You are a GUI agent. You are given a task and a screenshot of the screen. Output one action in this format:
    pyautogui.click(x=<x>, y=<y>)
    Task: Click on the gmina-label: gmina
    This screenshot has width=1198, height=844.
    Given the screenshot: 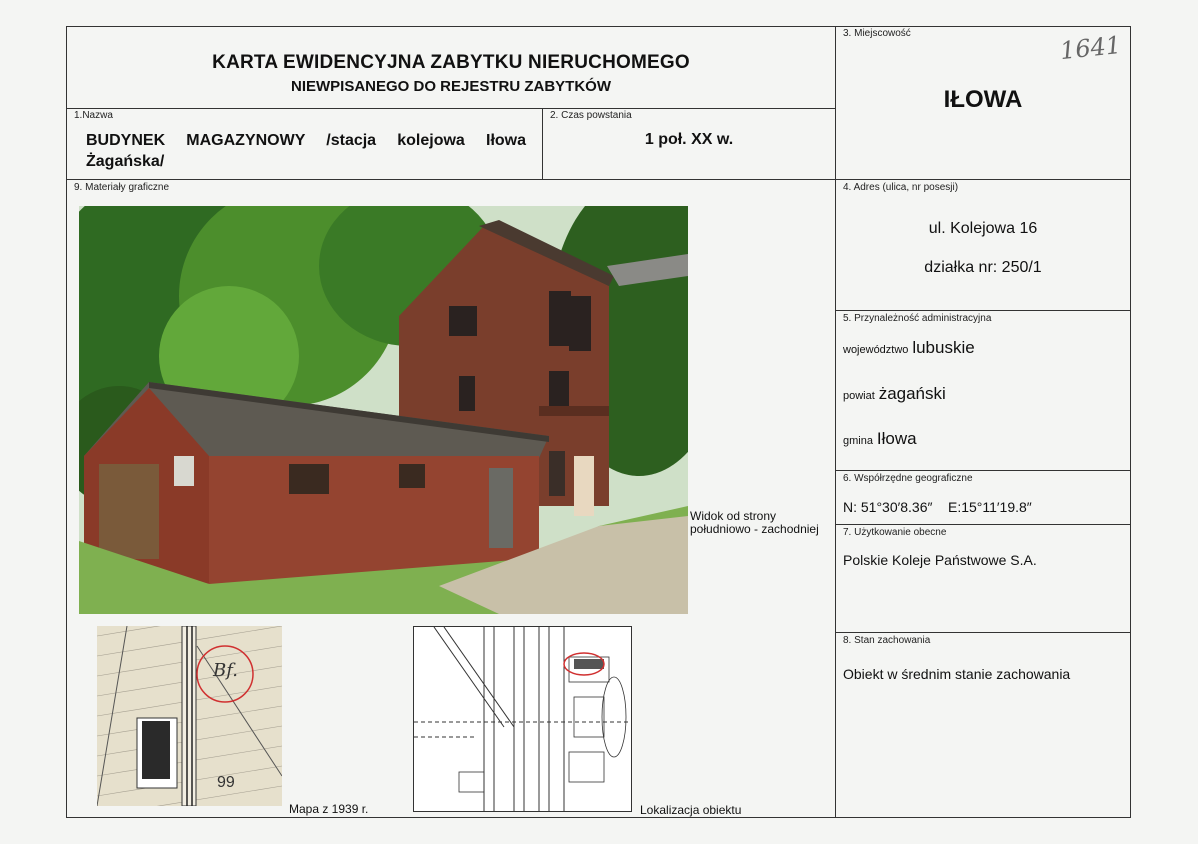 What is the action you would take?
    pyautogui.click(x=858, y=441)
    